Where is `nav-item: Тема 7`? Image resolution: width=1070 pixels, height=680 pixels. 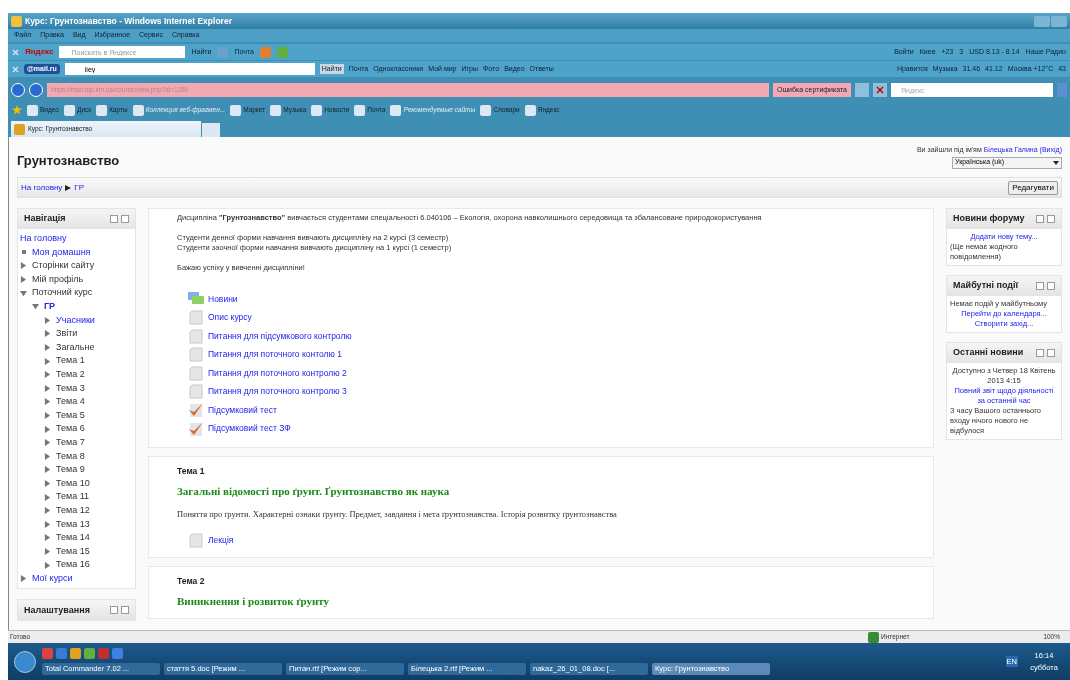
nav-item: Тема 7 is located at coordinates (70, 442).